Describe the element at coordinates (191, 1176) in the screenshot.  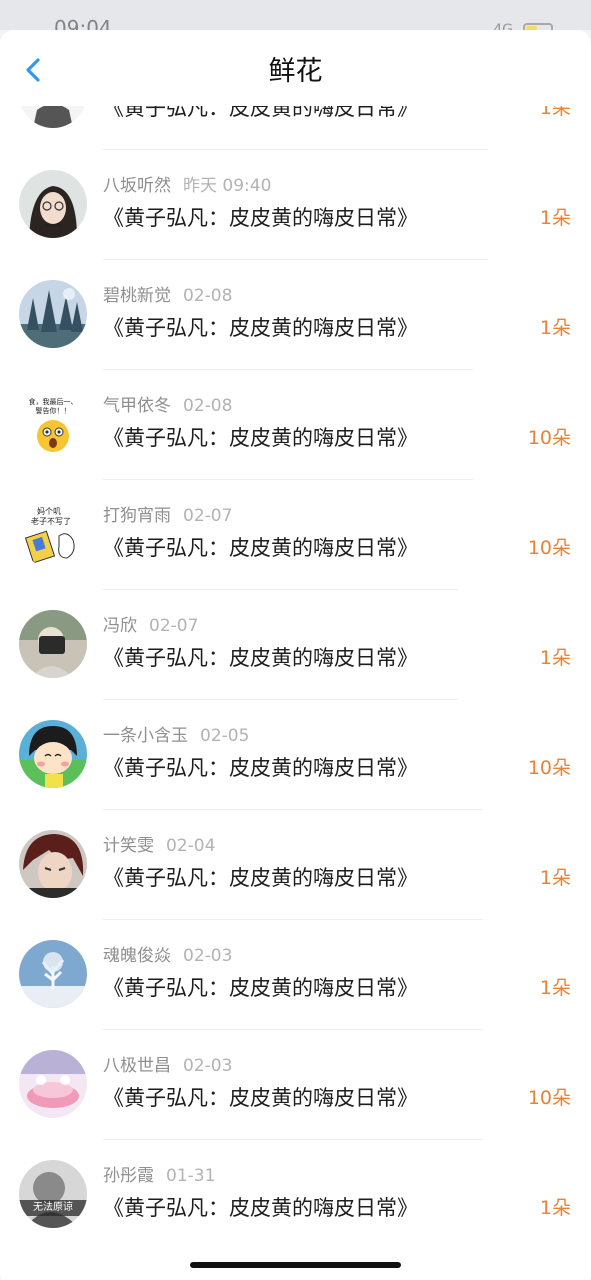
I see `timestamp: 01-31` at that location.